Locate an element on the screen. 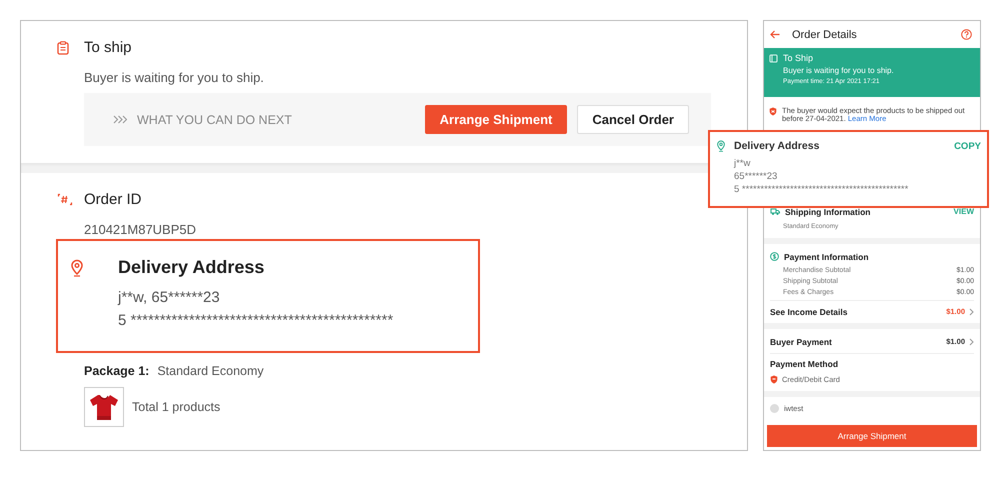 The image size is (1000, 477). card-shield-icon is located at coordinates (774, 379).